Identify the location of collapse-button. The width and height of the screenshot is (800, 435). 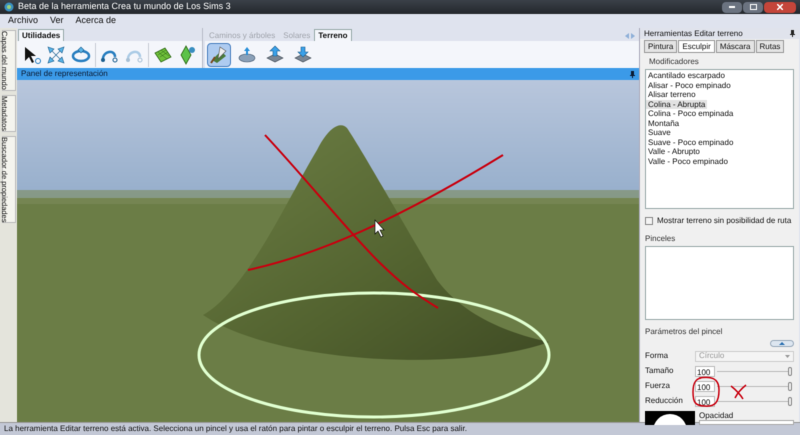
(782, 343).